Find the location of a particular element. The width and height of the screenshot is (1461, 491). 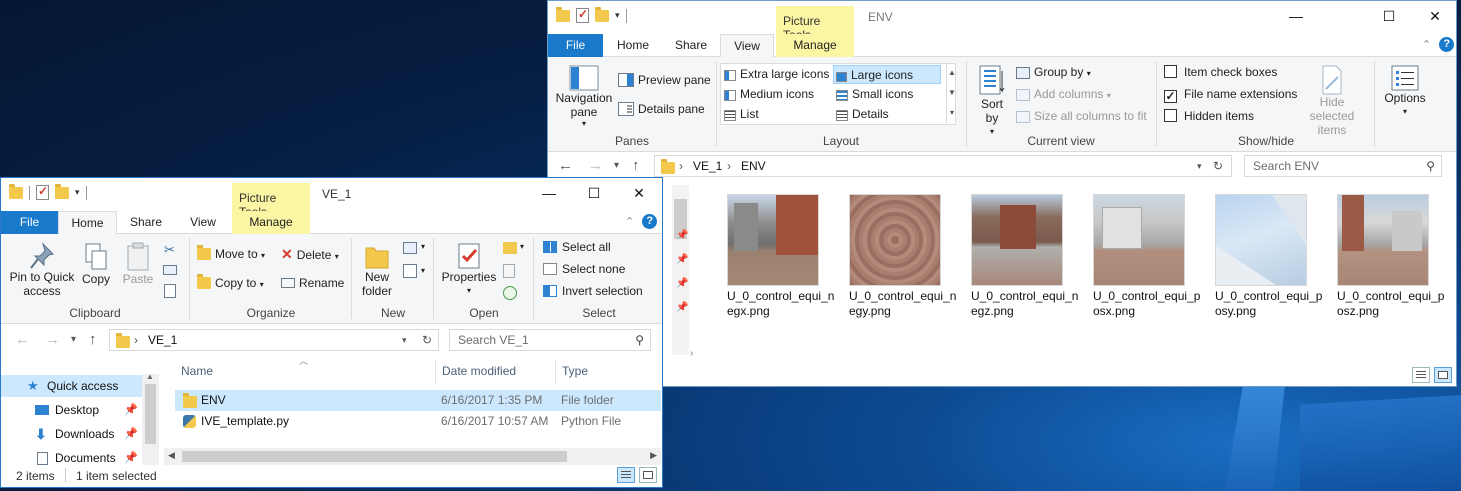

paste-shortcut-icon is located at coordinates (170, 291).